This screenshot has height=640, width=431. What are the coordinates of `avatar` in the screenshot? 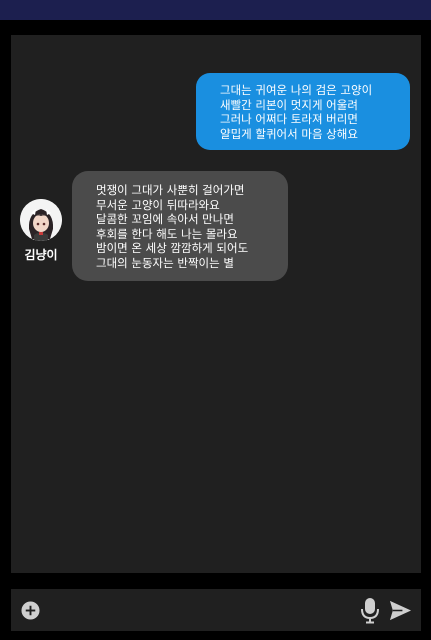 It's located at (41, 220).